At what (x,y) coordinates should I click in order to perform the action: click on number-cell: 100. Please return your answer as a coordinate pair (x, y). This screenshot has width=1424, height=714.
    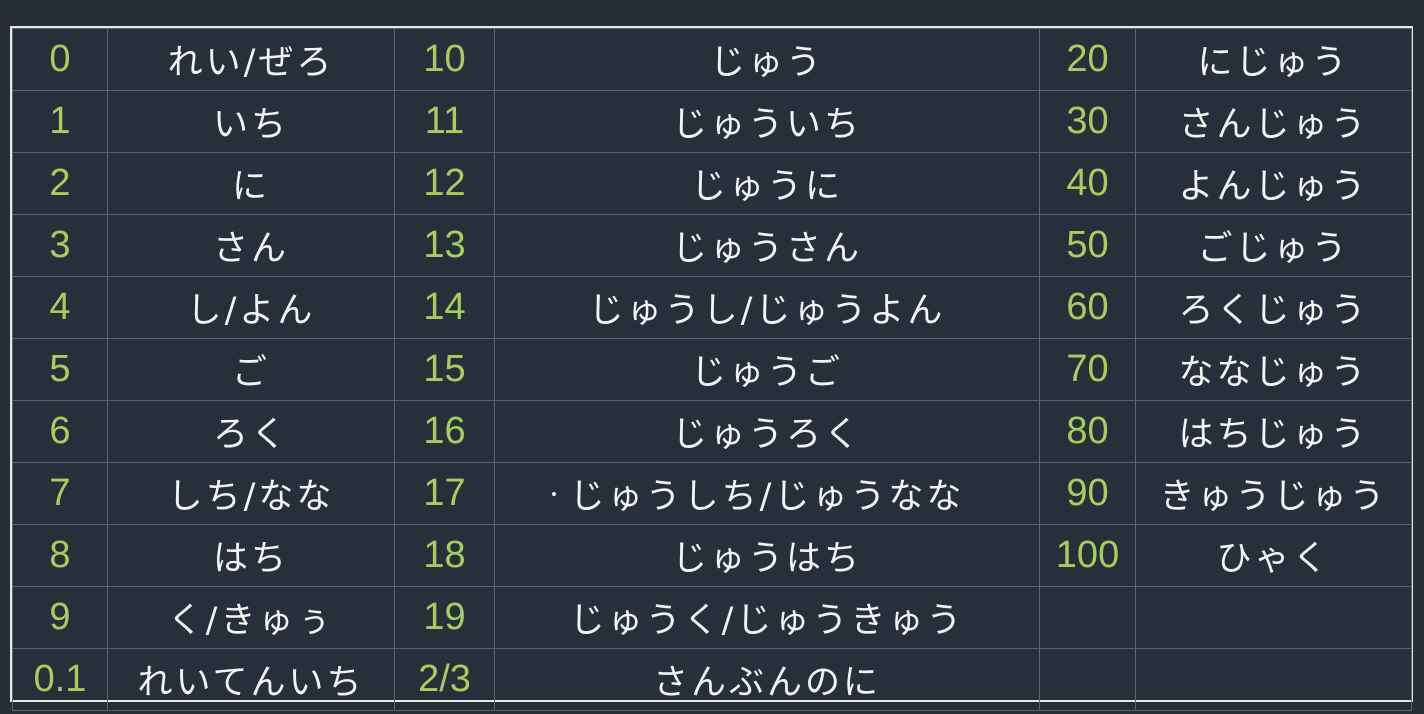
    Looking at the image, I should click on (1087, 555).